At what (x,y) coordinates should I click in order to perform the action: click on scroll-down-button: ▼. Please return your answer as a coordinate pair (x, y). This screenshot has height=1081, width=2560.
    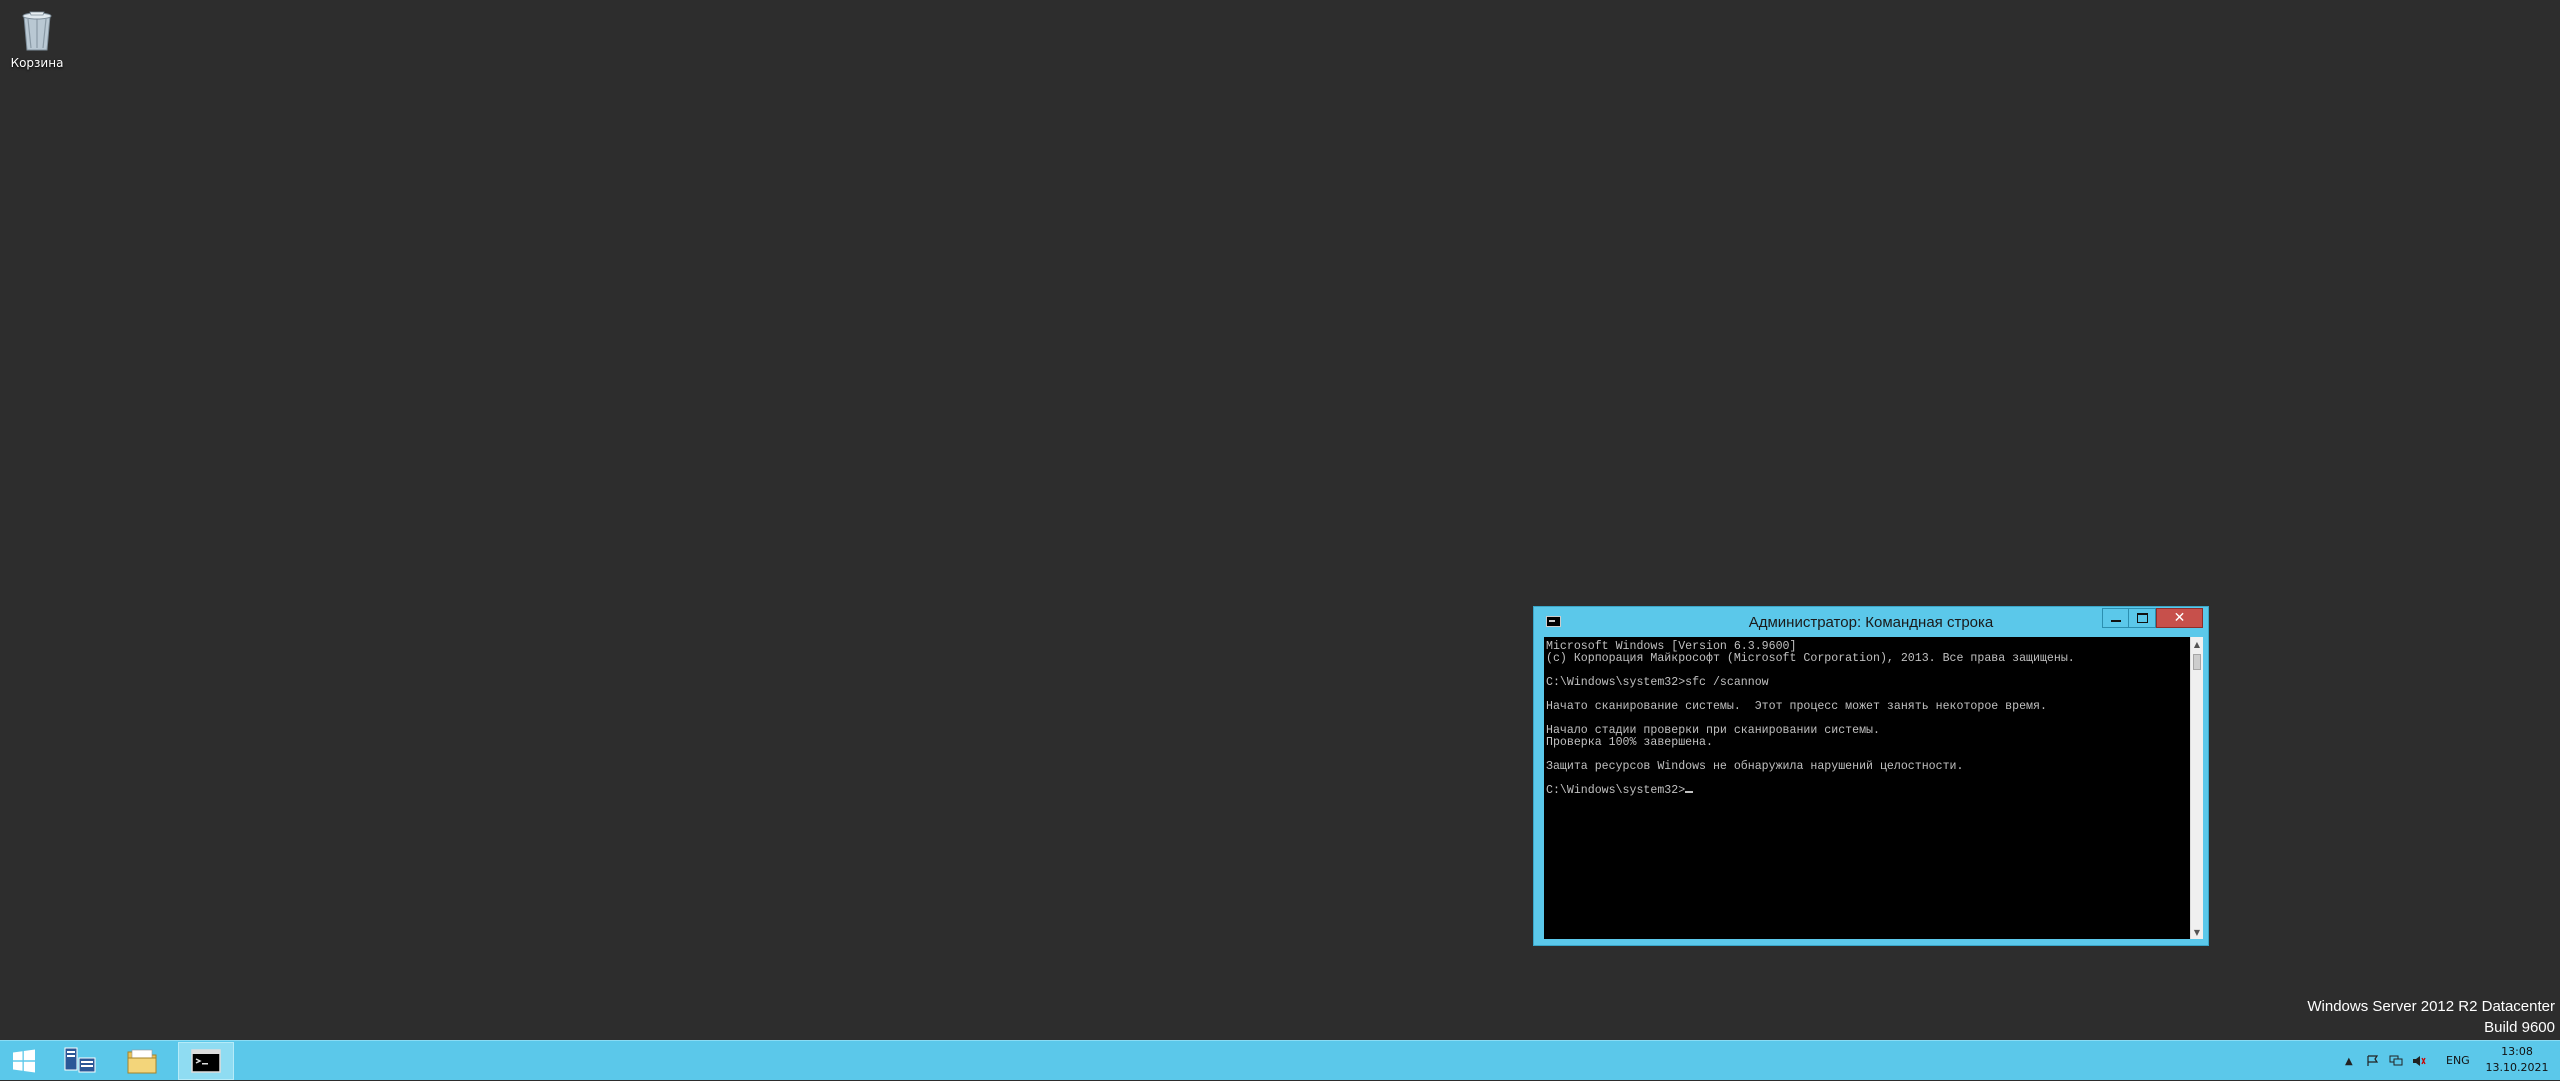
    Looking at the image, I should click on (2197, 932).